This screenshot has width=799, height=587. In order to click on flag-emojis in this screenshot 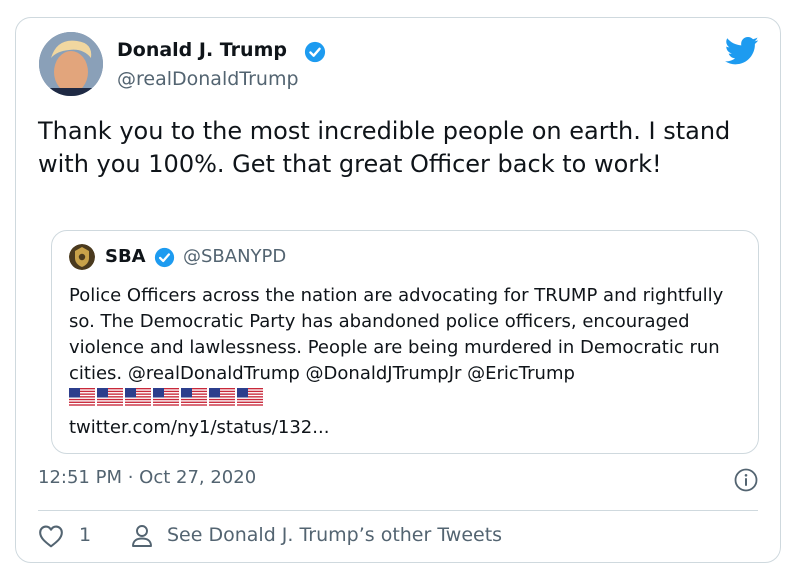, I will do `click(167, 401)`.